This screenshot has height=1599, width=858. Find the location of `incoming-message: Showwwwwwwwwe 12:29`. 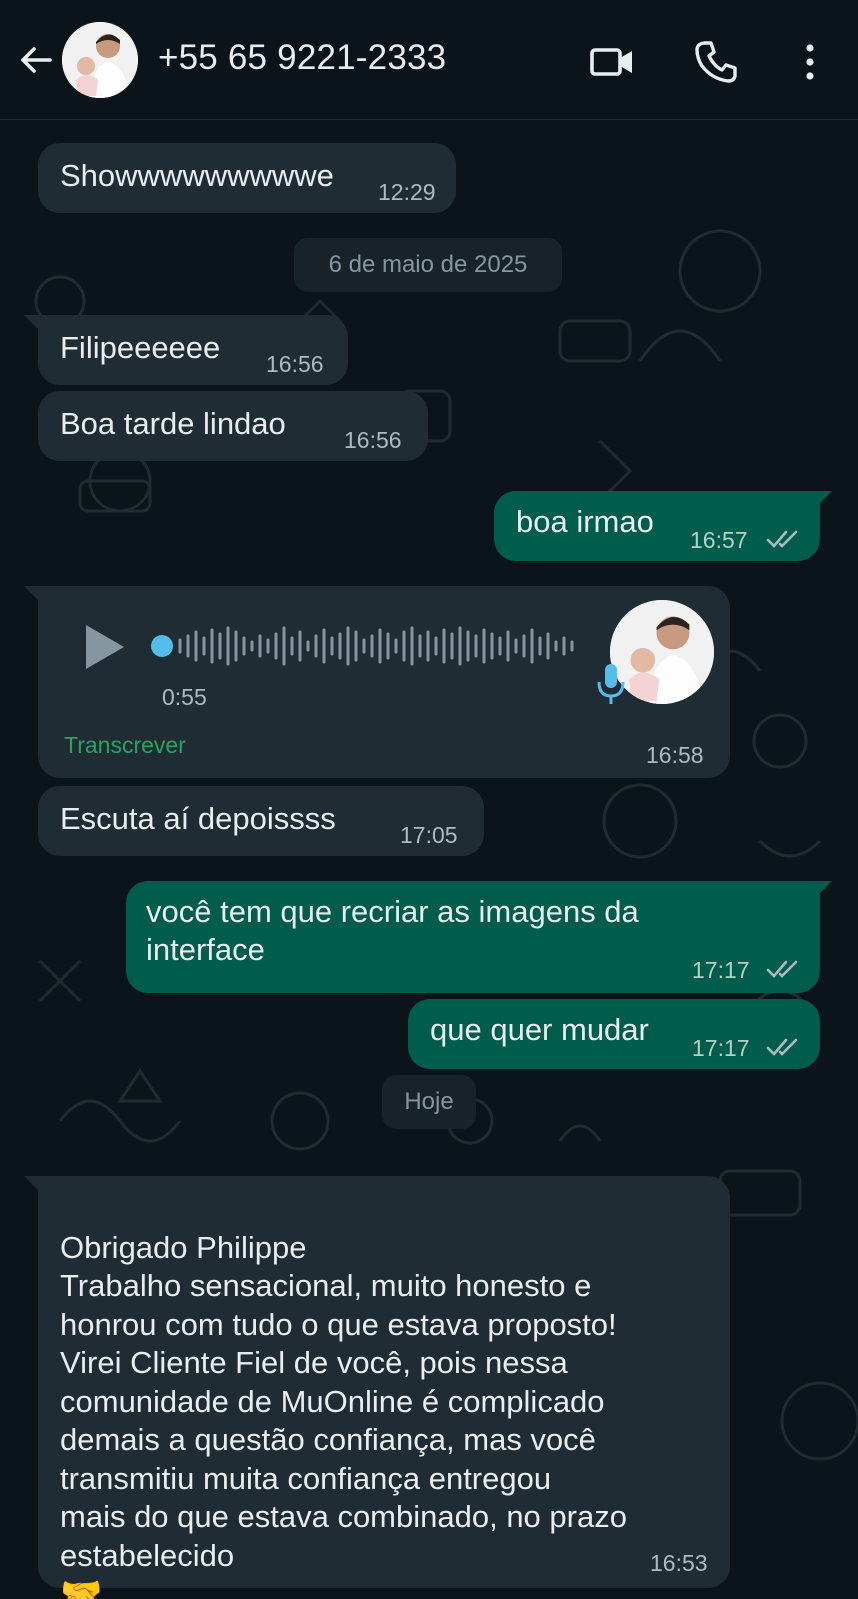

incoming-message: Showwwwwwwwwe 12:29 is located at coordinates (247, 178).